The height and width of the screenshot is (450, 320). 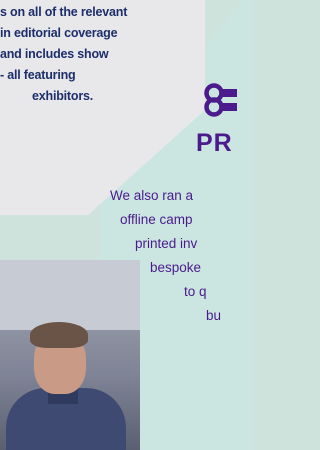 I want to click on pr-body-line: offline camp, so click(x=156, y=219).